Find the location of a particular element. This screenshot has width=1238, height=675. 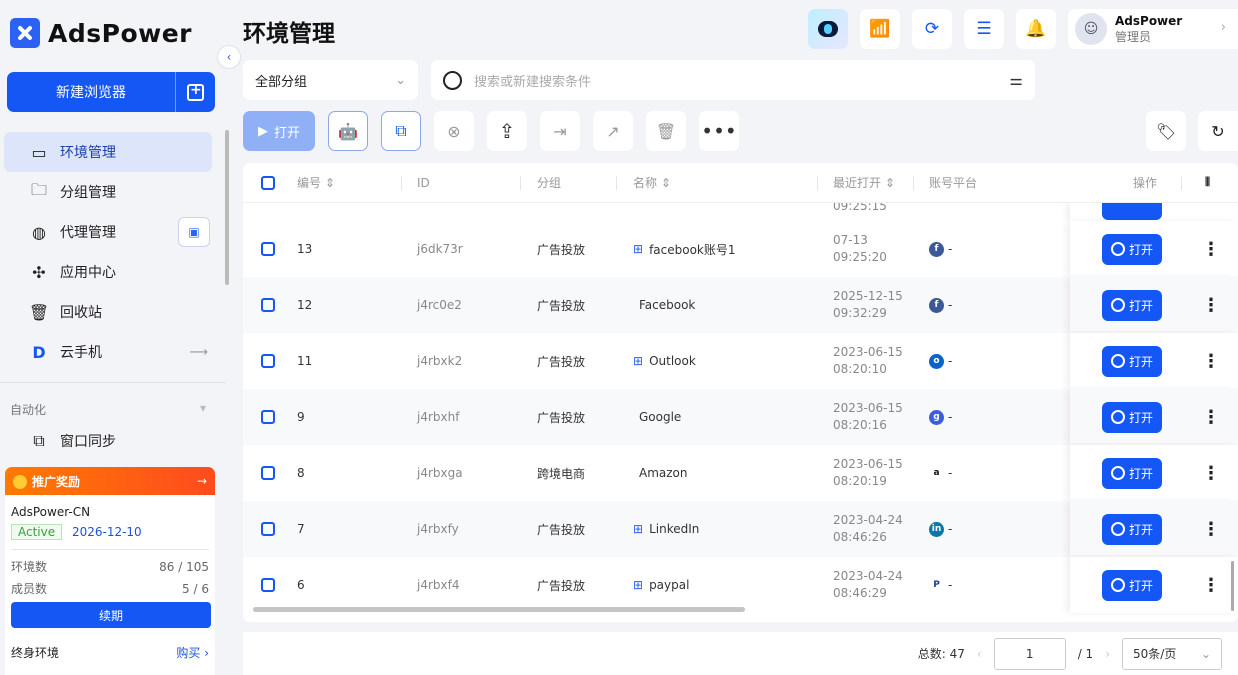

page-number-input: 1 is located at coordinates (1029, 653).